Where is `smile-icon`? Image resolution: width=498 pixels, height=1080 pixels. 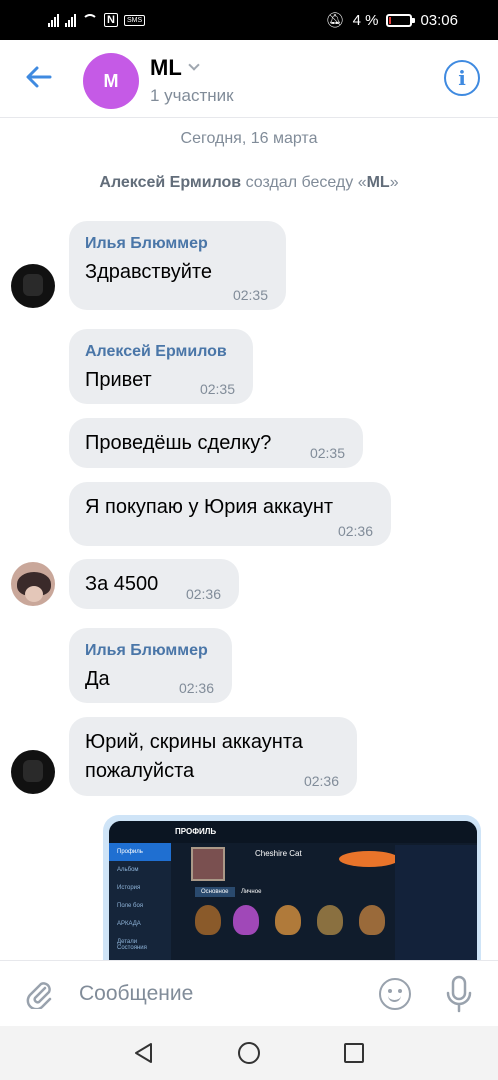 smile-icon is located at coordinates (395, 994).